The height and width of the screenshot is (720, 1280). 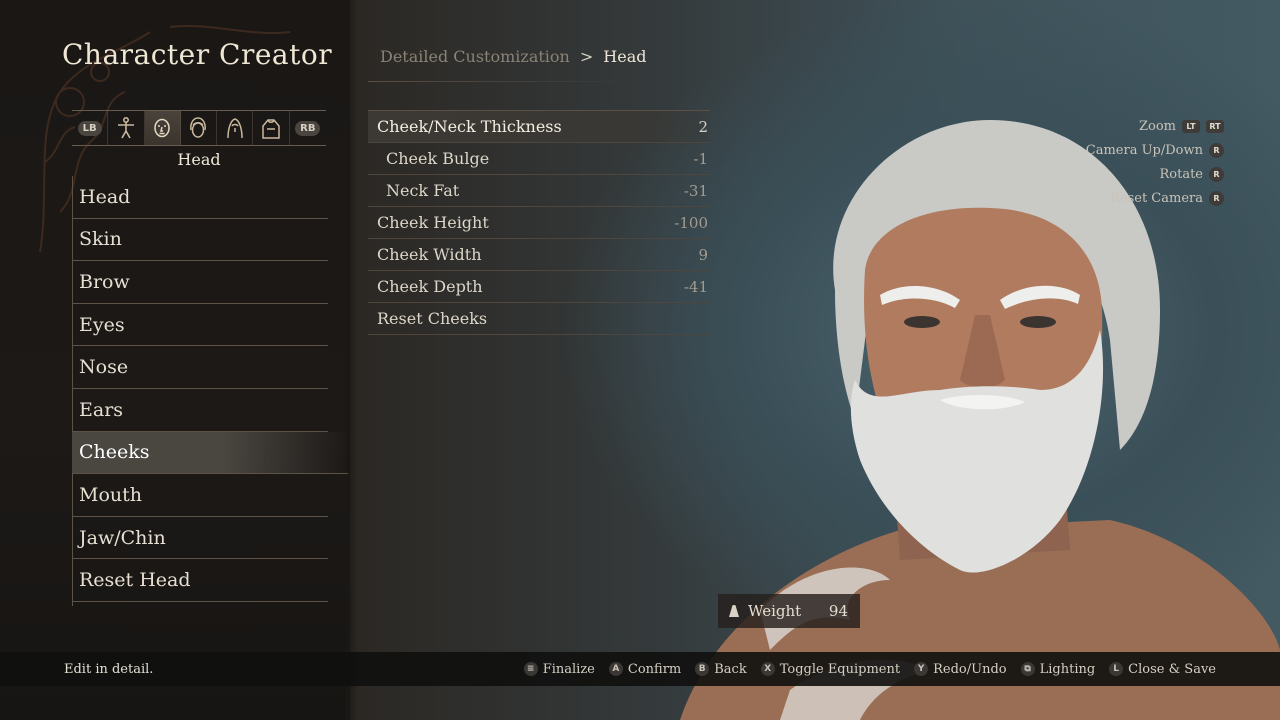 I want to click on param-value: -41, so click(x=695, y=286).